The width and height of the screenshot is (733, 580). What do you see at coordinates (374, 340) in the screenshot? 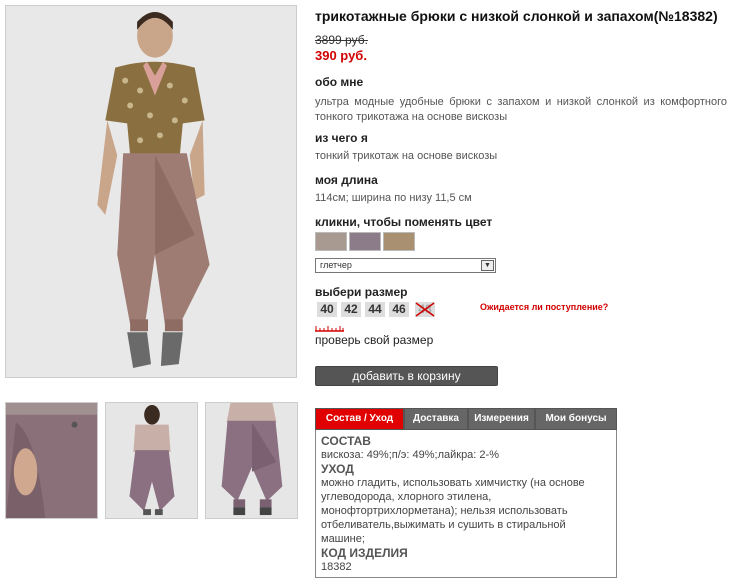
I see `check-size-link: проверь свой размер` at bounding box center [374, 340].